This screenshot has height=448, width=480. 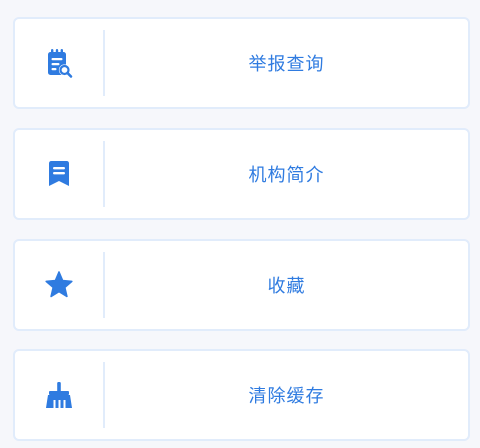 What do you see at coordinates (59, 174) in the screenshot?
I see `bookmark-doc-icon` at bounding box center [59, 174].